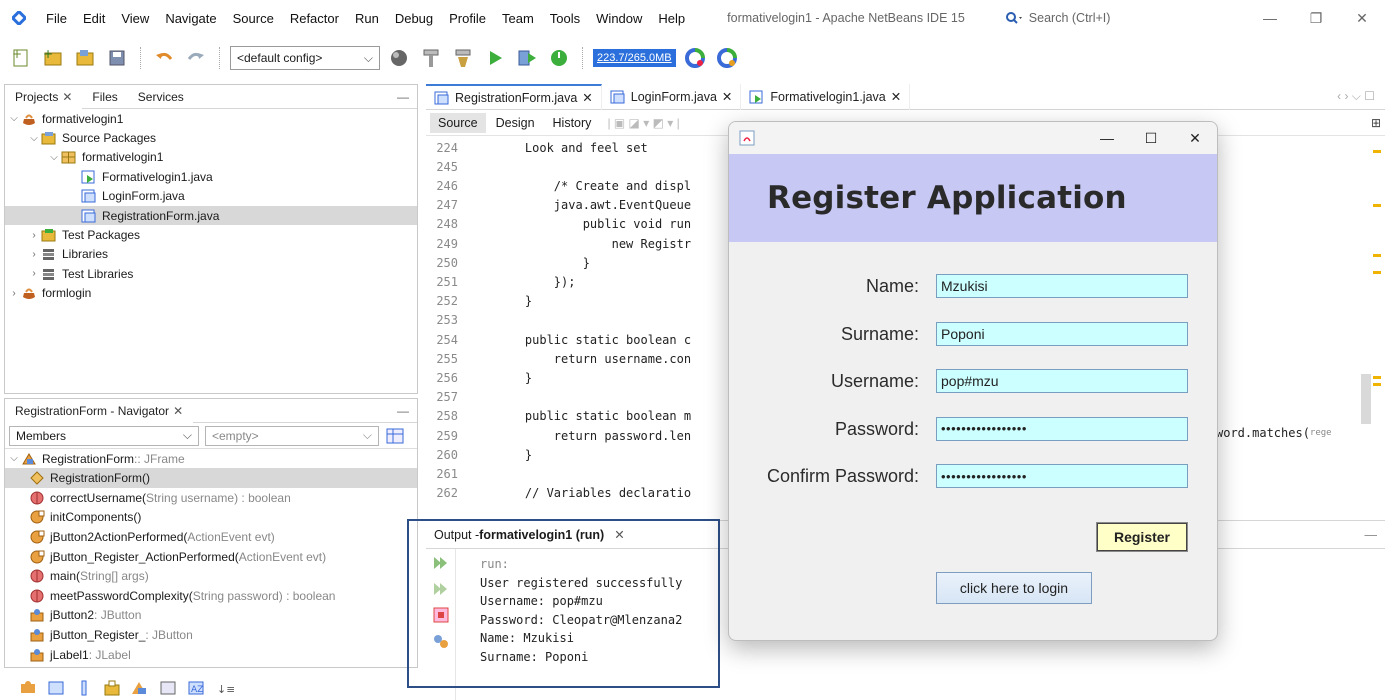 The image size is (1385, 700). What do you see at coordinates (441, 563) in the screenshot?
I see `rerun-icon` at bounding box center [441, 563].